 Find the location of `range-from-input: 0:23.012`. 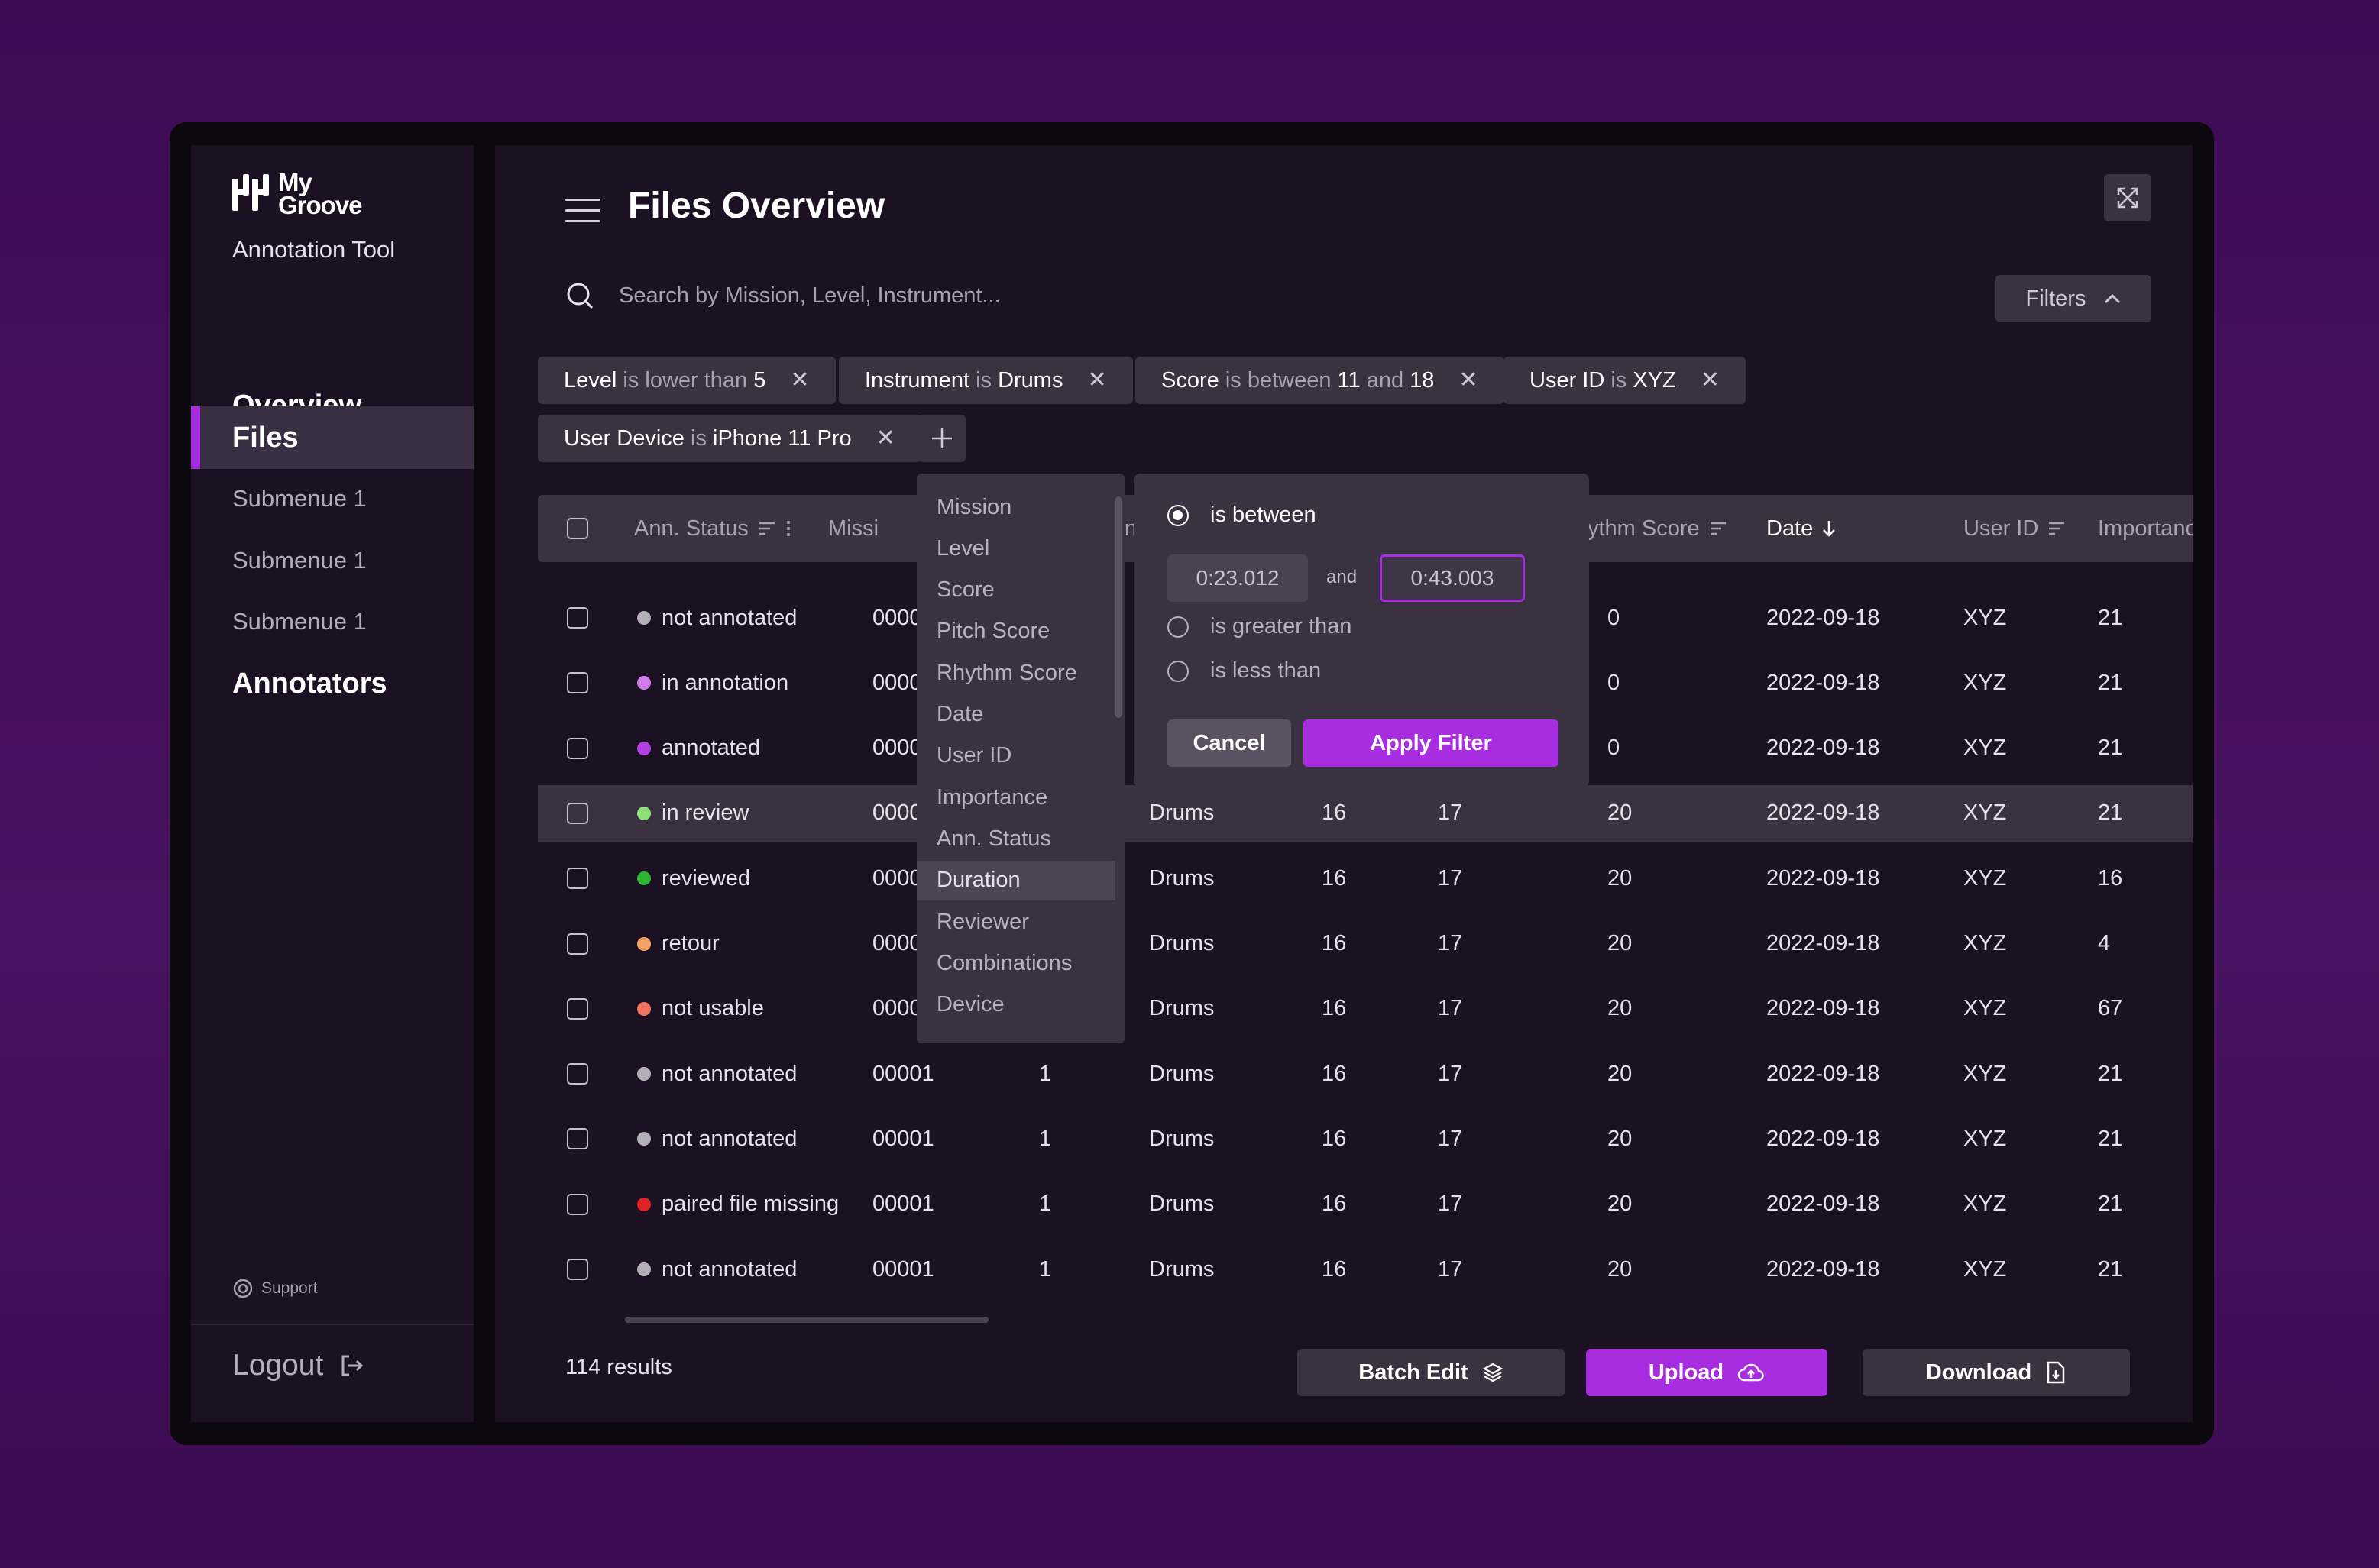

range-from-input: 0:23.012 is located at coordinates (1237, 578).